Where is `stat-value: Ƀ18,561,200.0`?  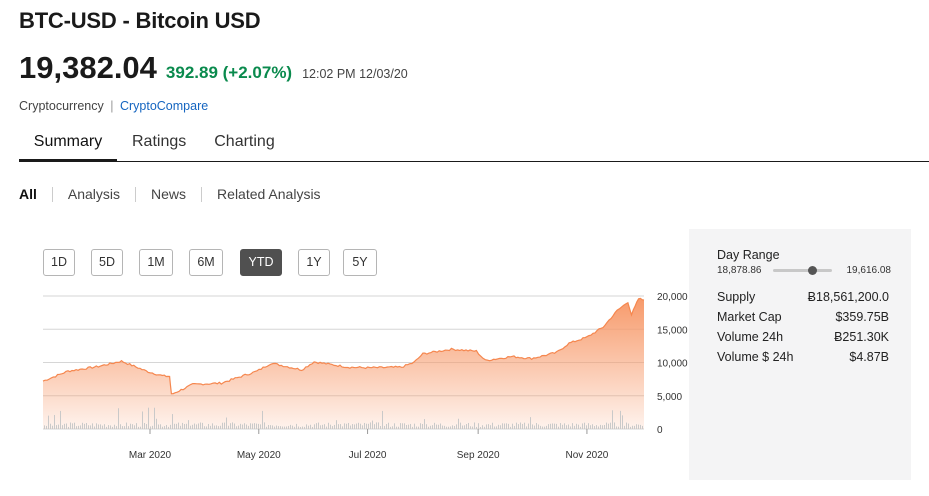
stat-value: Ƀ18,561,200.0 is located at coordinates (848, 297).